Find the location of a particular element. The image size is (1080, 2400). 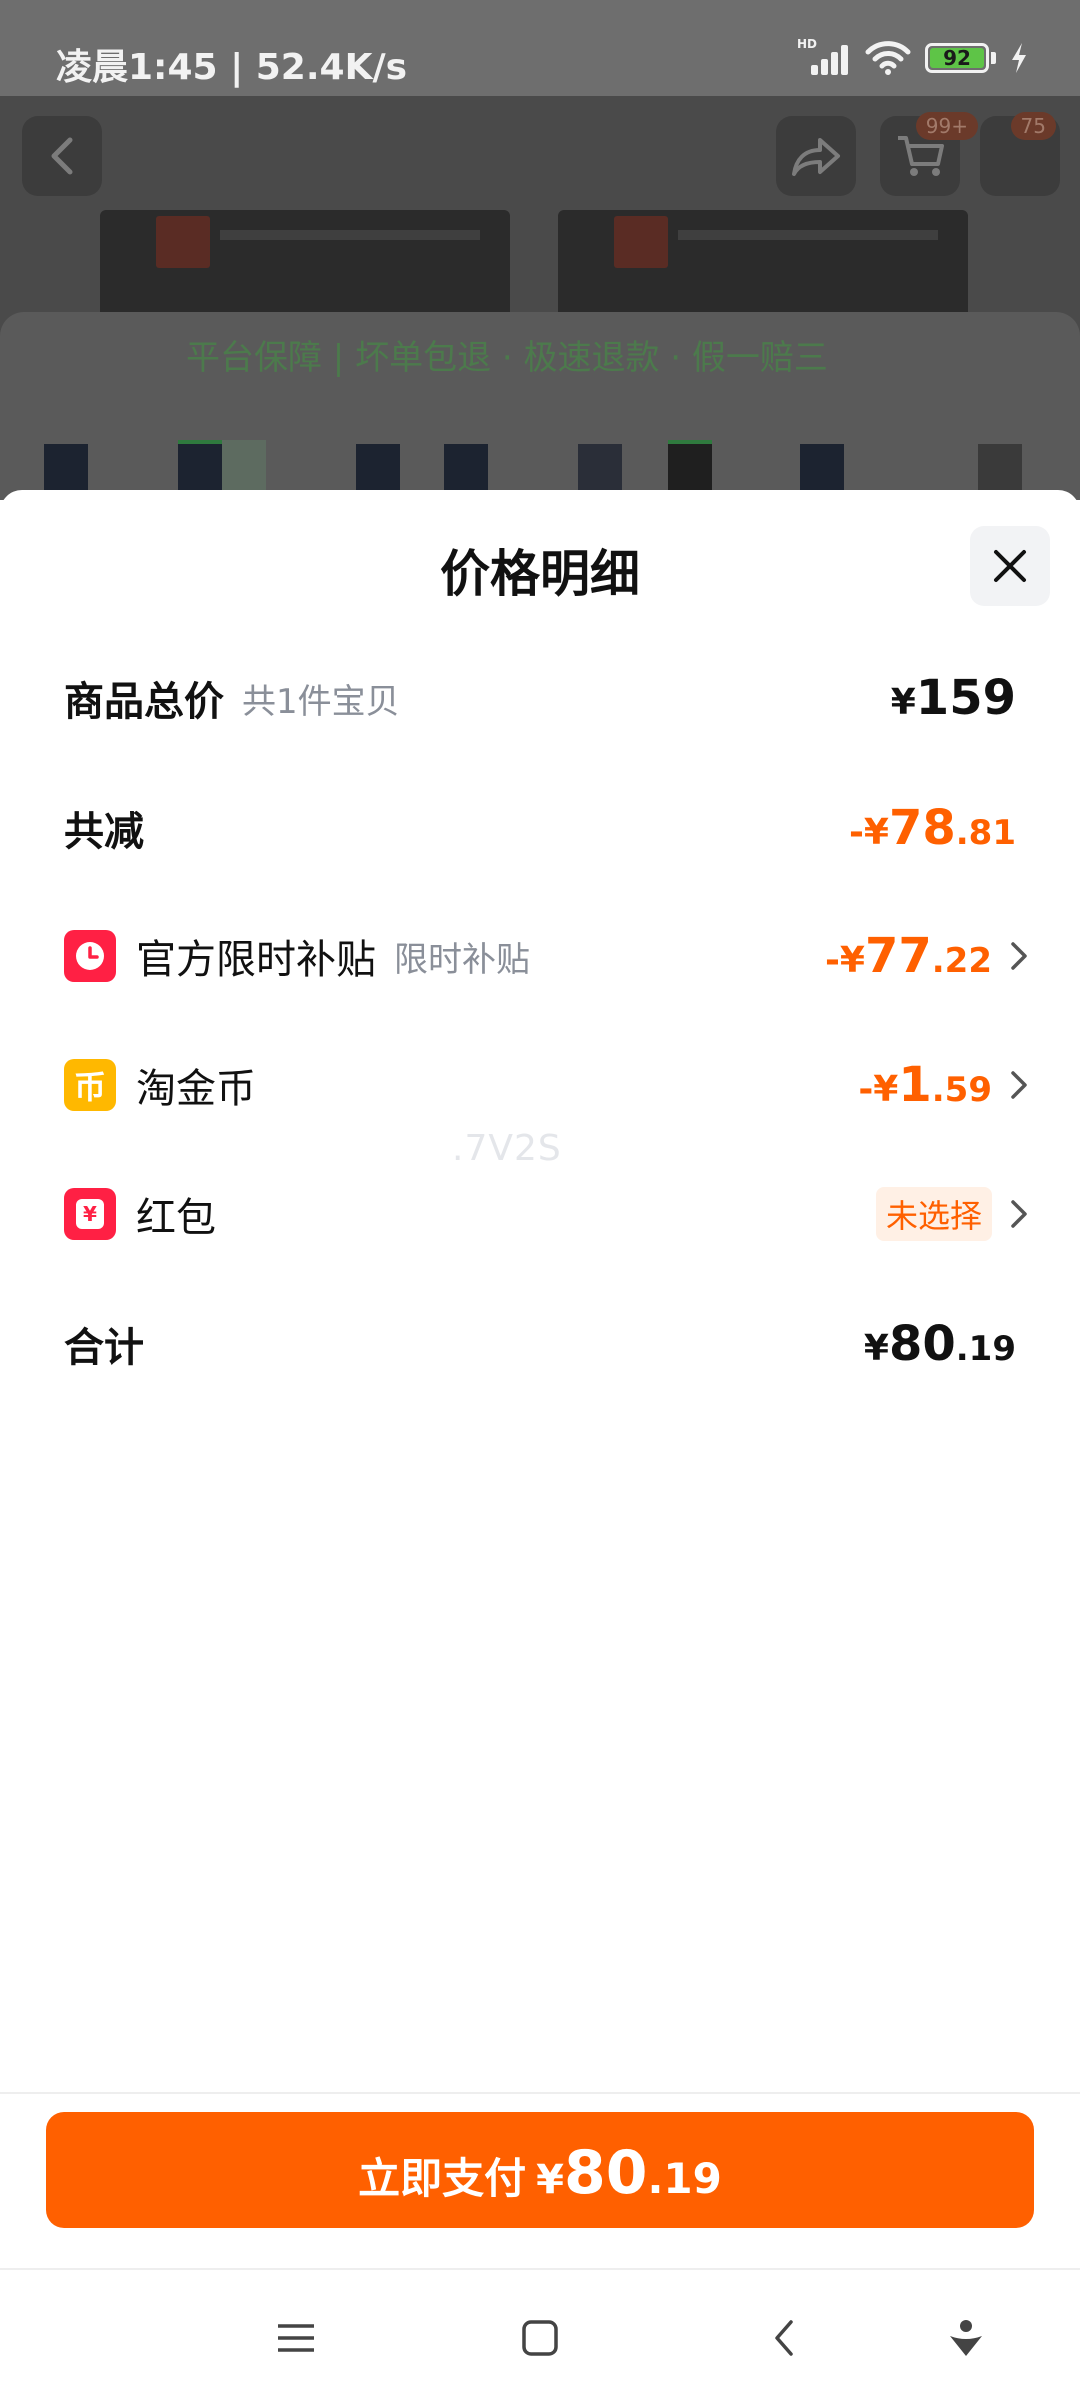

sheet-title: 价格明细 is located at coordinates (540, 574).